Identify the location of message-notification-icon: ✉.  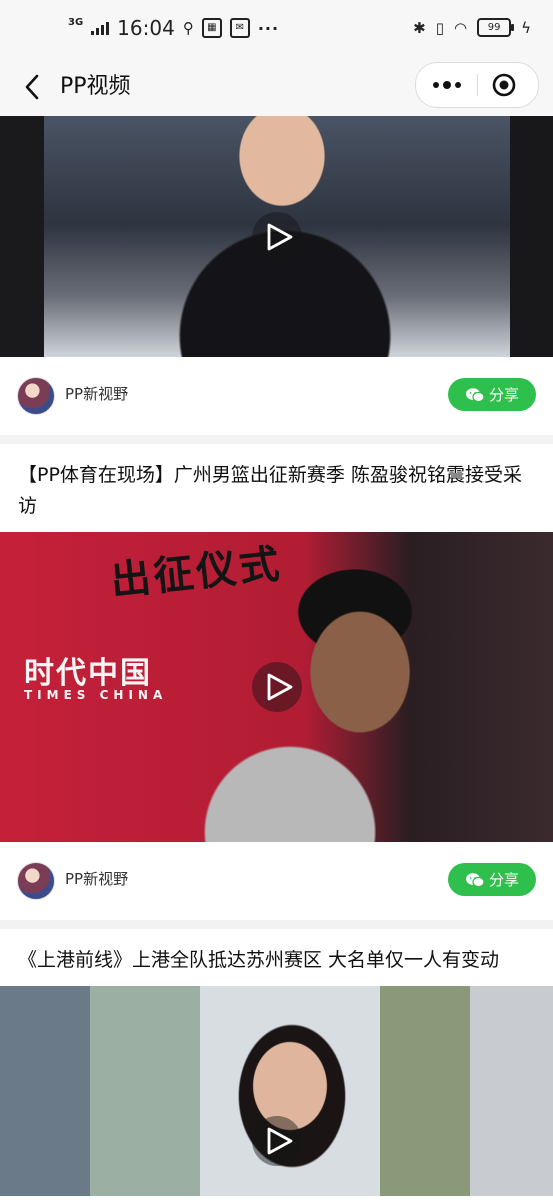
(239, 28).